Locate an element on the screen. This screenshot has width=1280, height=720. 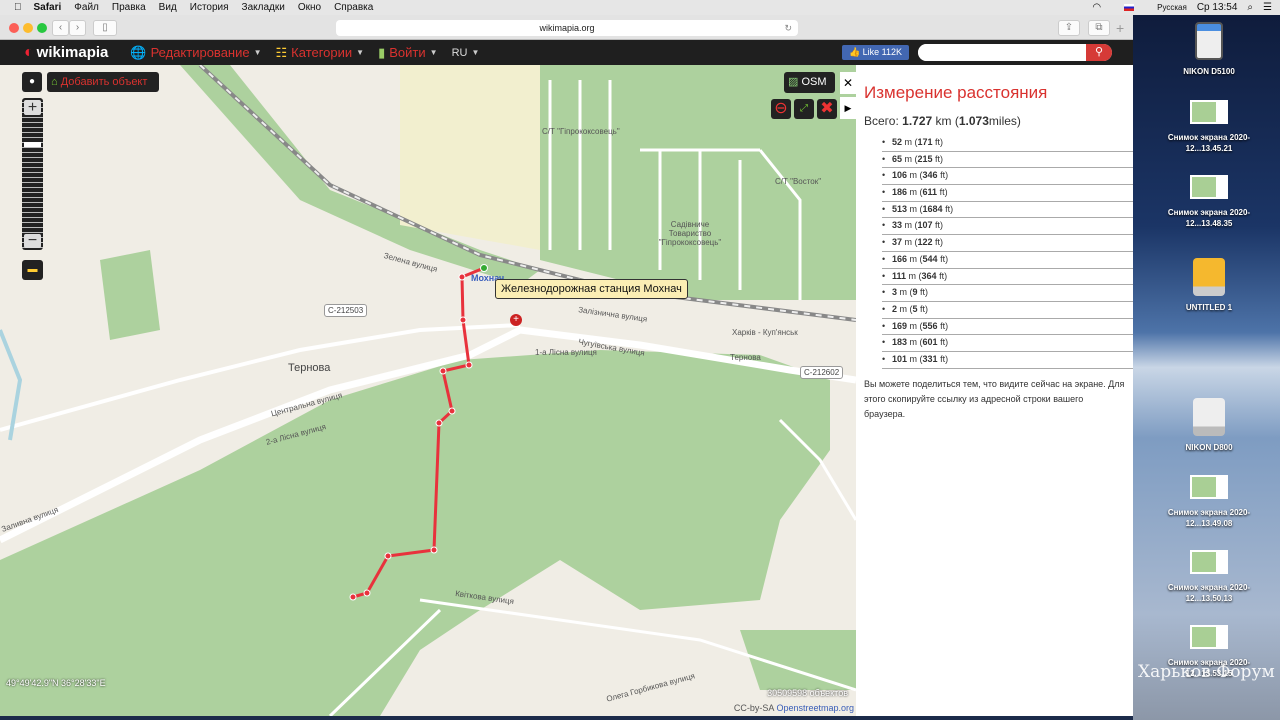
spotlight-icon: ⌕ is located at coordinates (1250, 7).